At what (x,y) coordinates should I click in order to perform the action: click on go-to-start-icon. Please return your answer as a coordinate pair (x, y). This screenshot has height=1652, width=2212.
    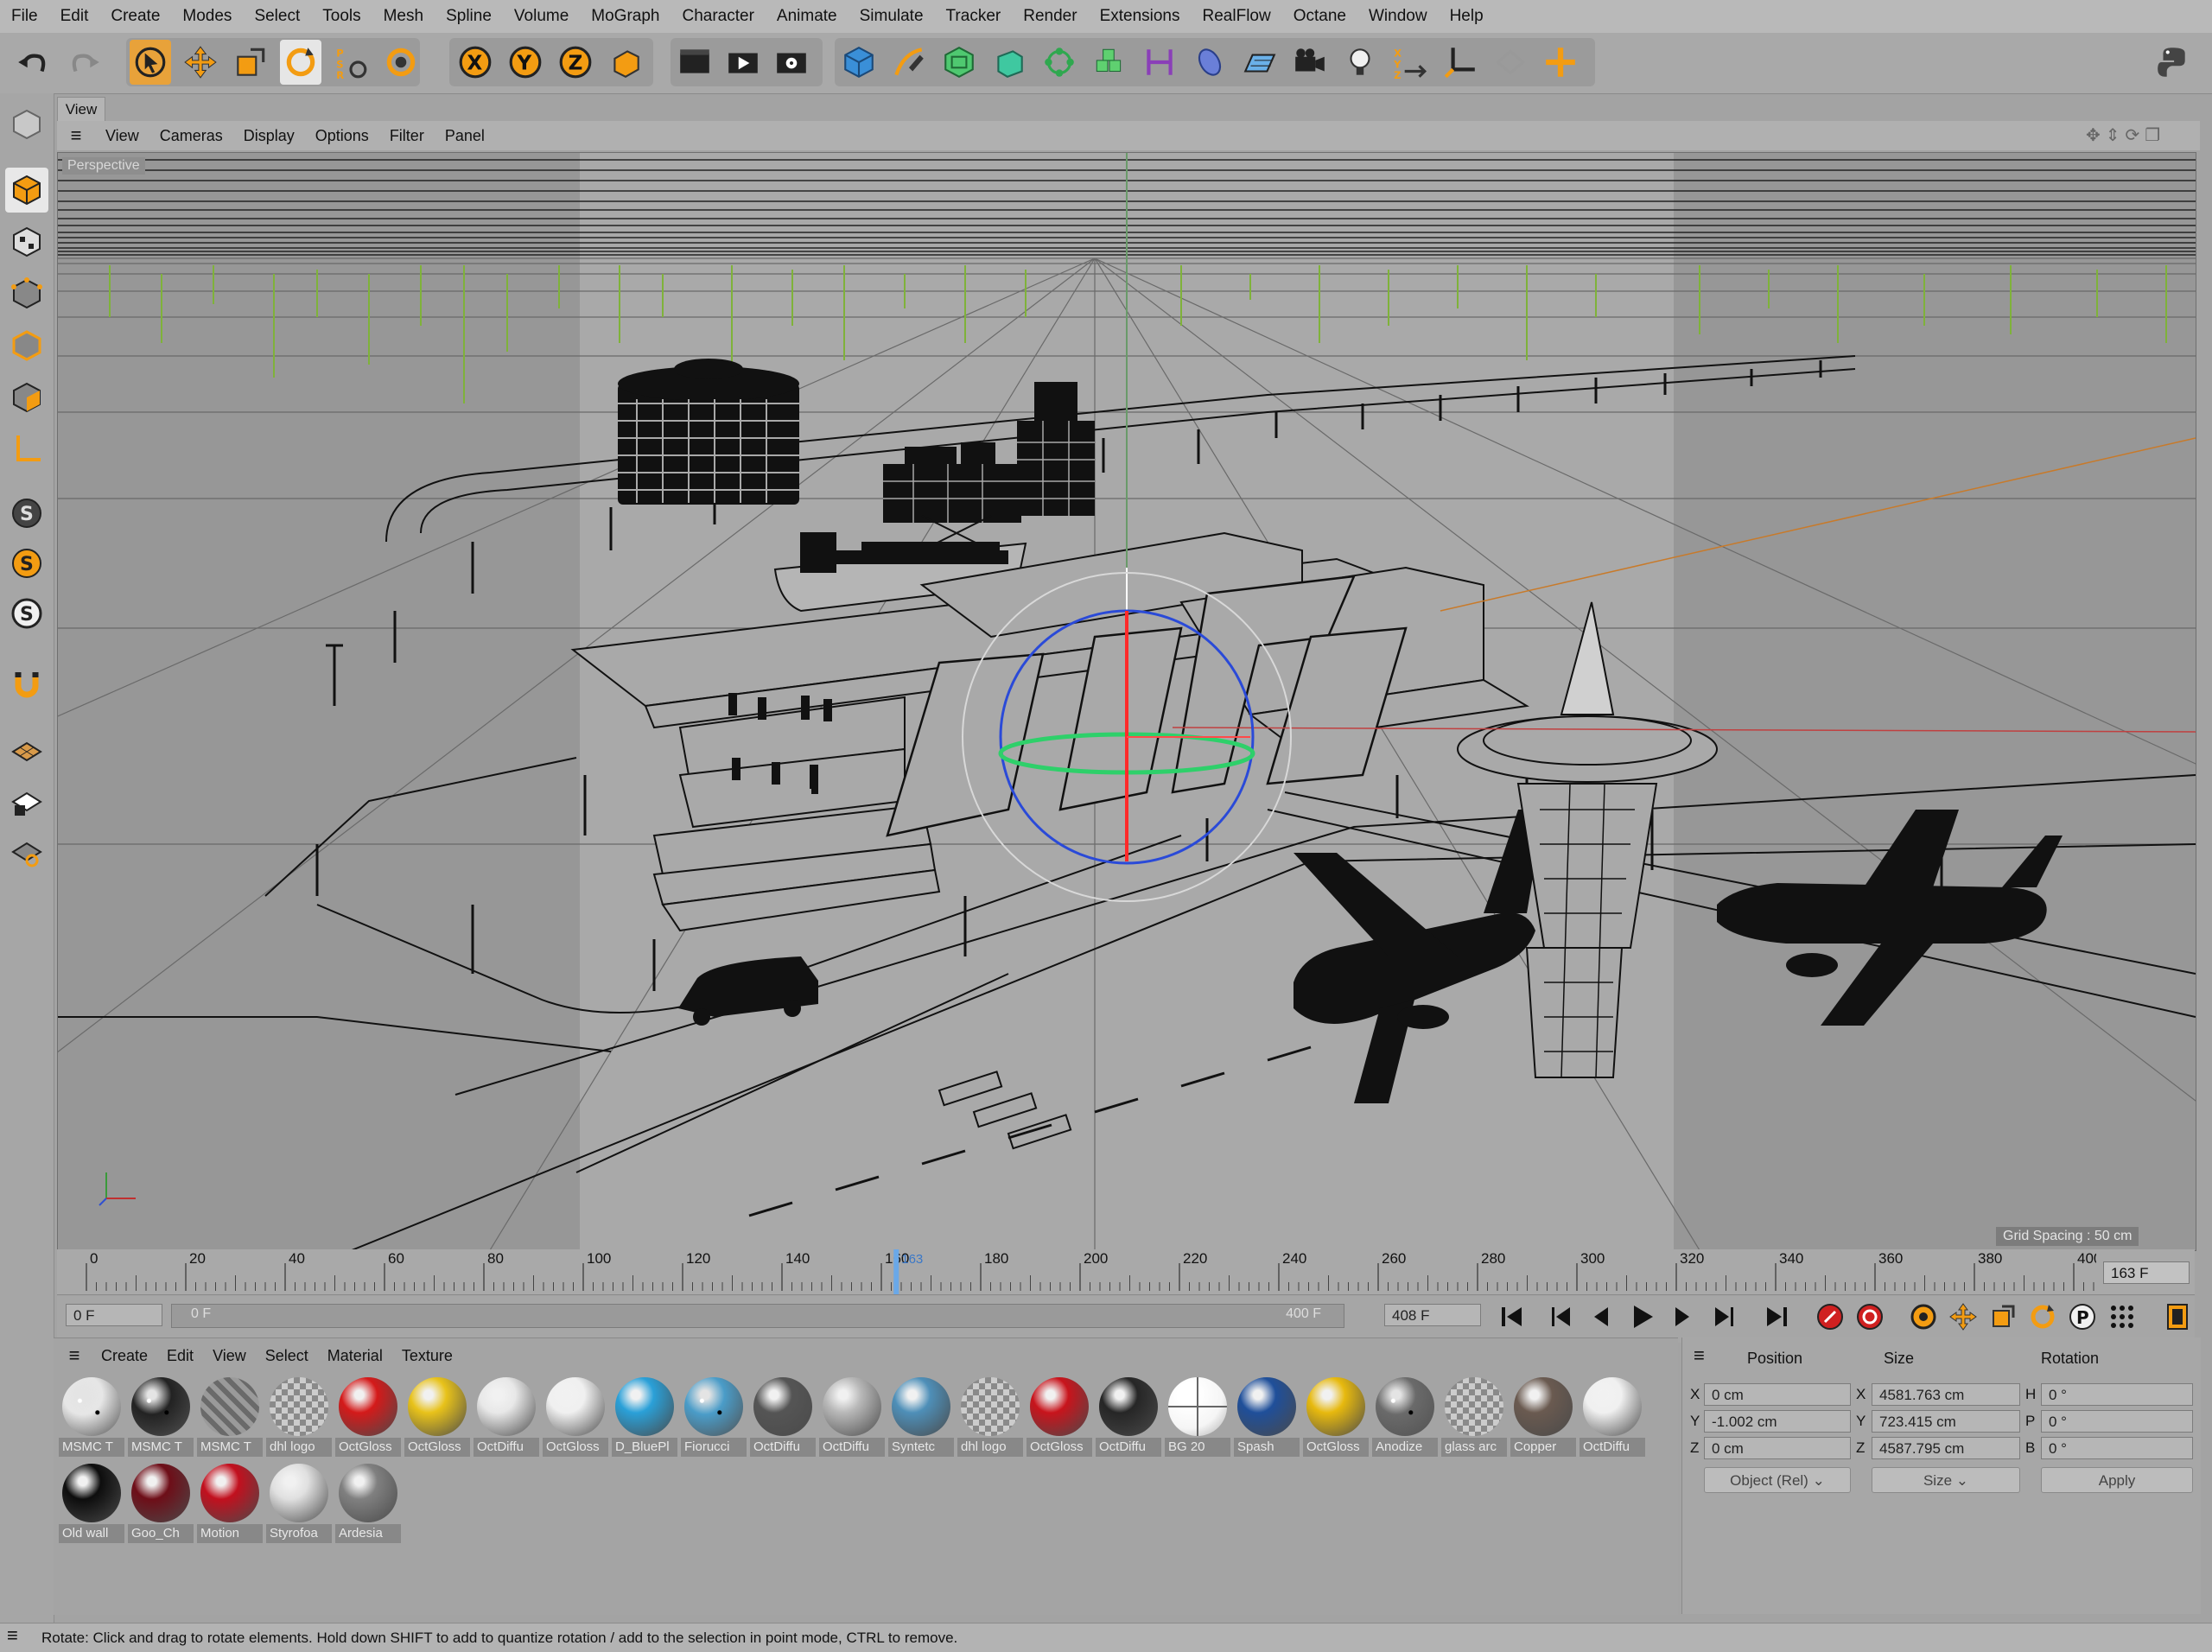
    Looking at the image, I should click on (1512, 1316).